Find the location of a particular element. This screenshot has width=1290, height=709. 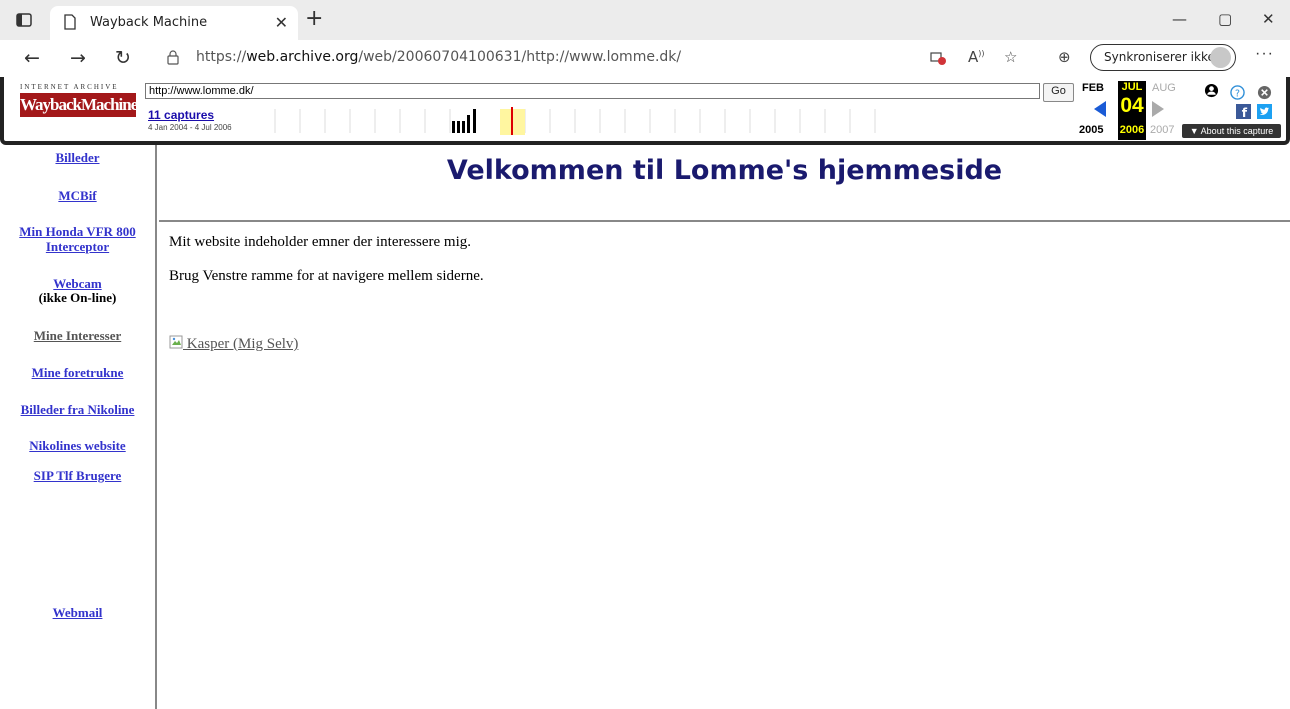

tab-actions-icon is located at coordinates (24, 20).